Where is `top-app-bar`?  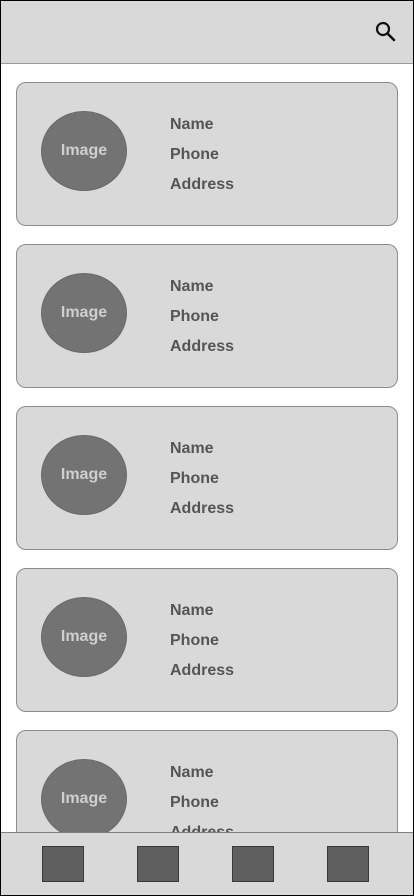
top-app-bar is located at coordinates (207, 32).